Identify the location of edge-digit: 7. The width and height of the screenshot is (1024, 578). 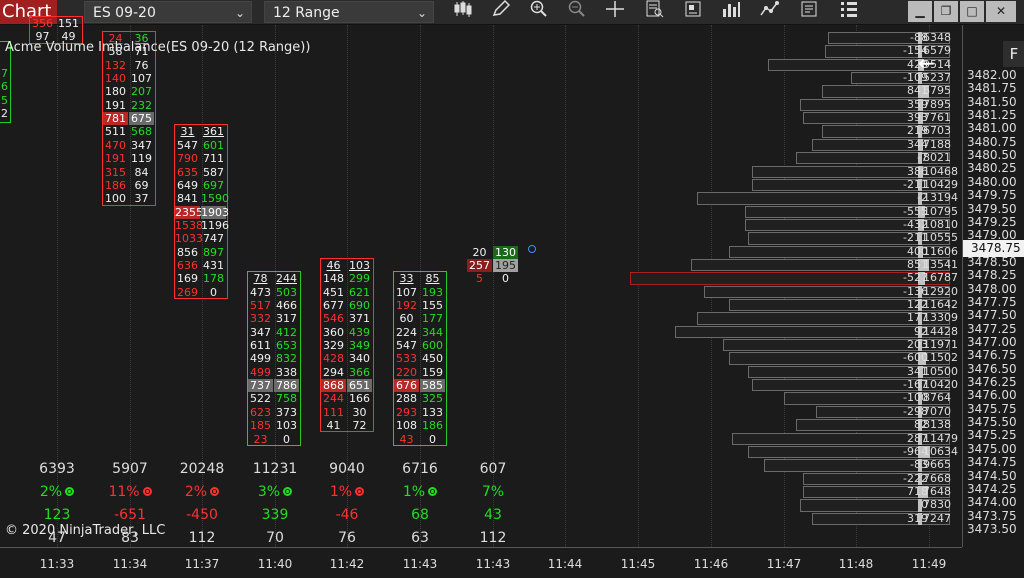
(4, 73).